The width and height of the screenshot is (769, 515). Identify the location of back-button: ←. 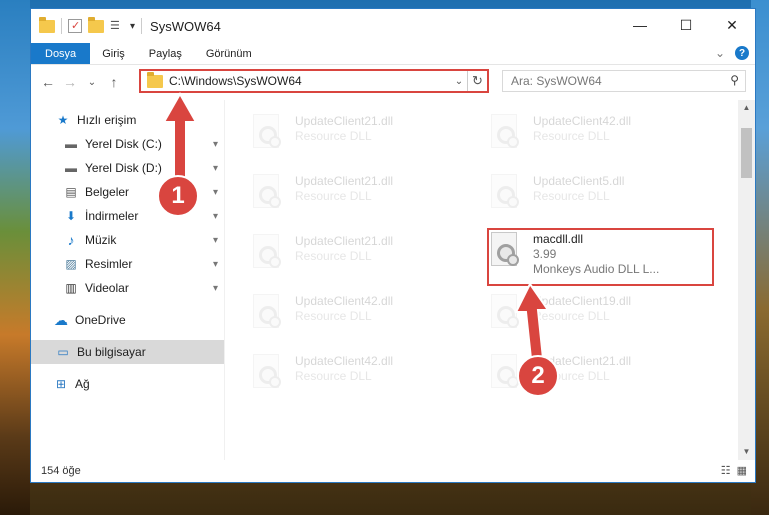
(48, 82).